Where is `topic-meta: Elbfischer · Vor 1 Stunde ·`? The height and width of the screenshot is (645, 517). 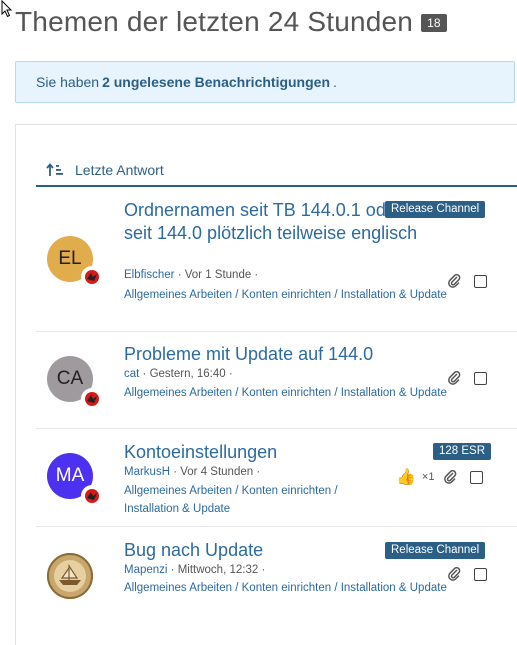
topic-meta: Elbfischer · Vor 1 Stunde · is located at coordinates (191, 275).